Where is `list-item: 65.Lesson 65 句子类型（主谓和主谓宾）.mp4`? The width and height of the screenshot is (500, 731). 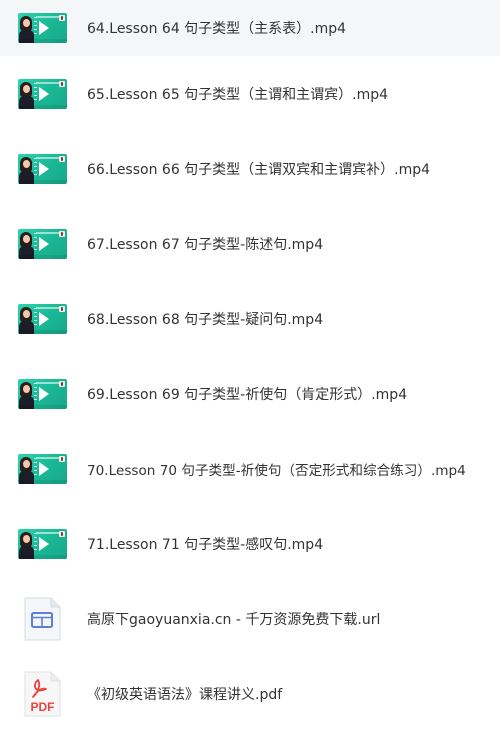 list-item: 65.Lesson 65 句子类型（主谓和主谓宾）.mp4 is located at coordinates (250, 93).